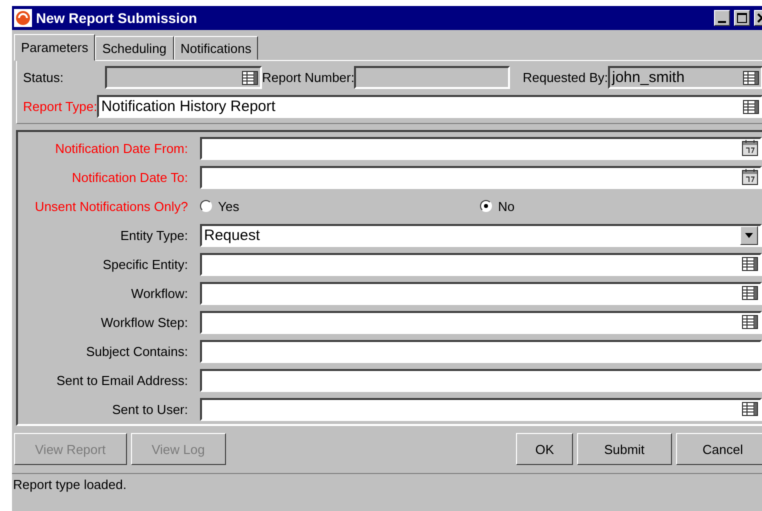 The height and width of the screenshot is (511, 762). I want to click on field-label: Sent to User:, so click(149, 409).